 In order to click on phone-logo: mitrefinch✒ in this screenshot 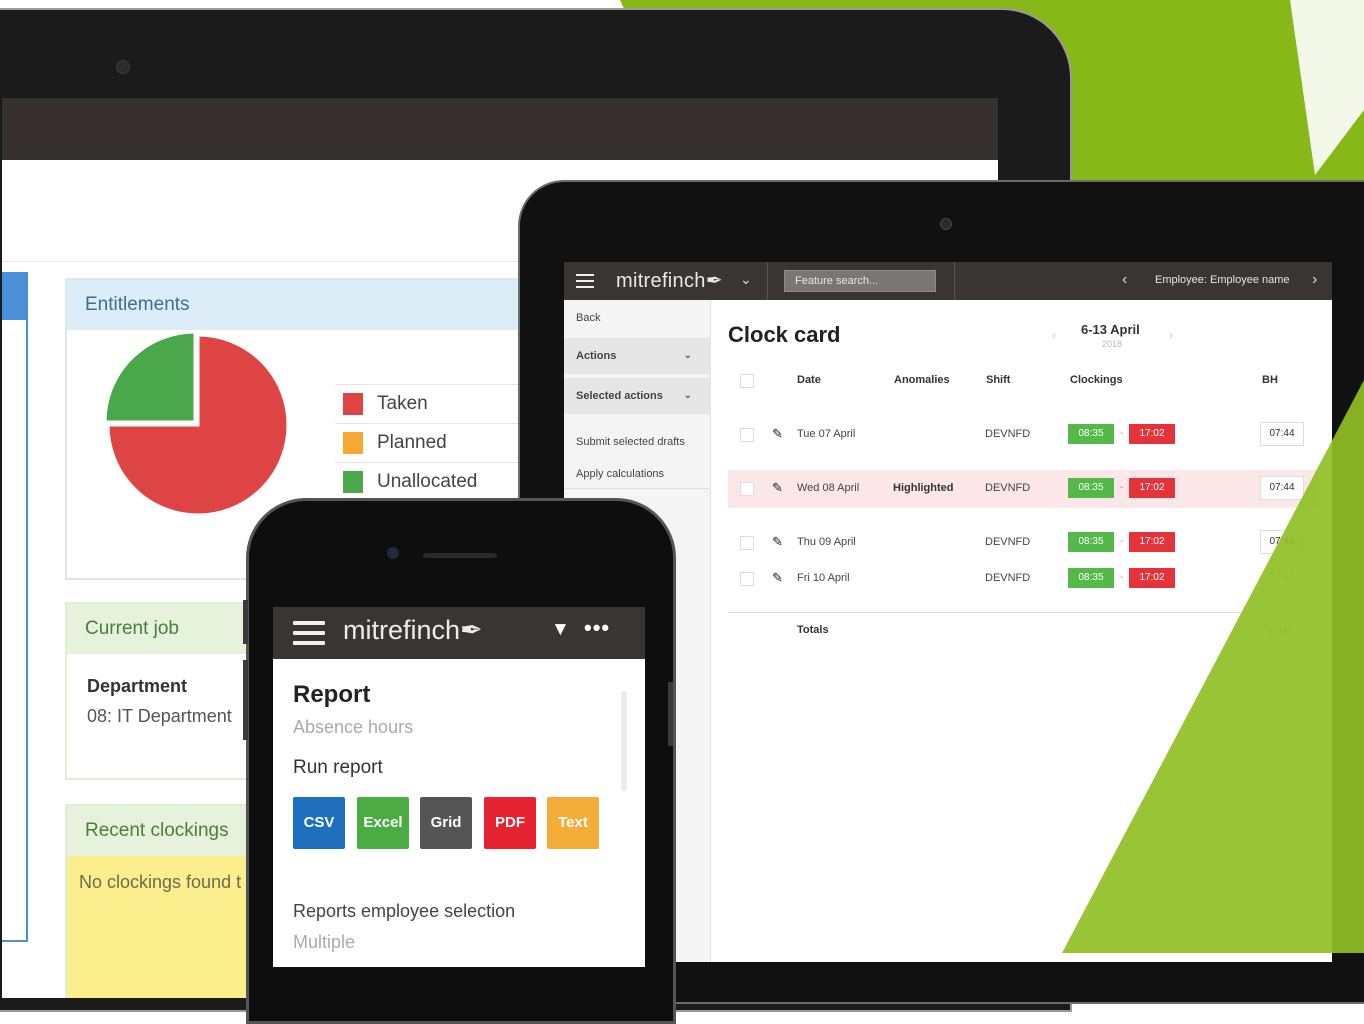, I will do `click(413, 630)`.